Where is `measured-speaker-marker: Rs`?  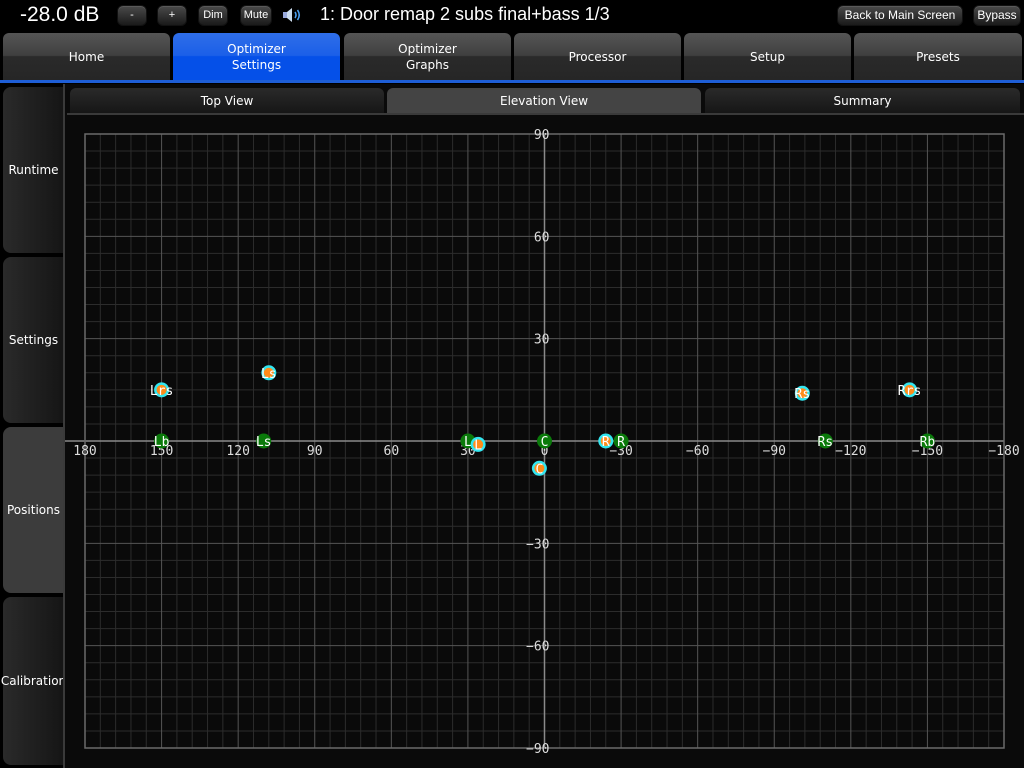
measured-speaker-marker: Rs is located at coordinates (803, 393).